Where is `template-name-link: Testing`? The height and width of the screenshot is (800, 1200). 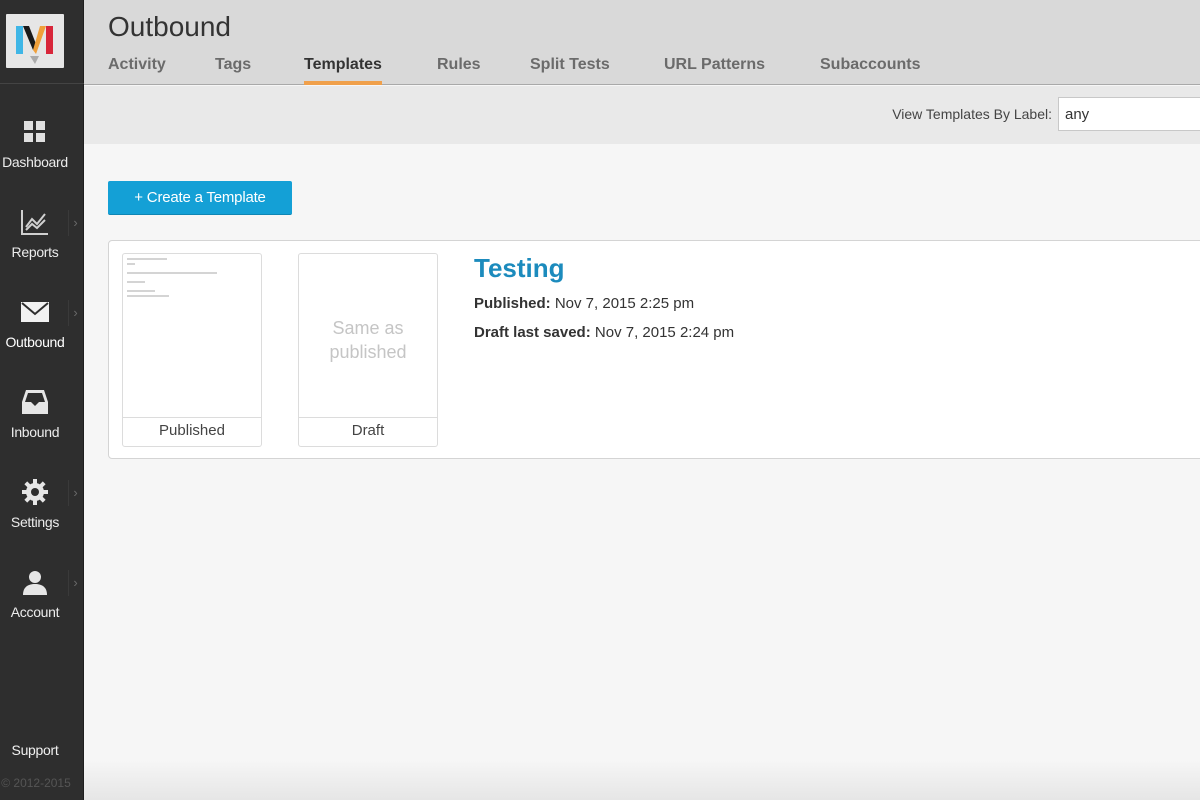 template-name-link: Testing is located at coordinates (519, 268).